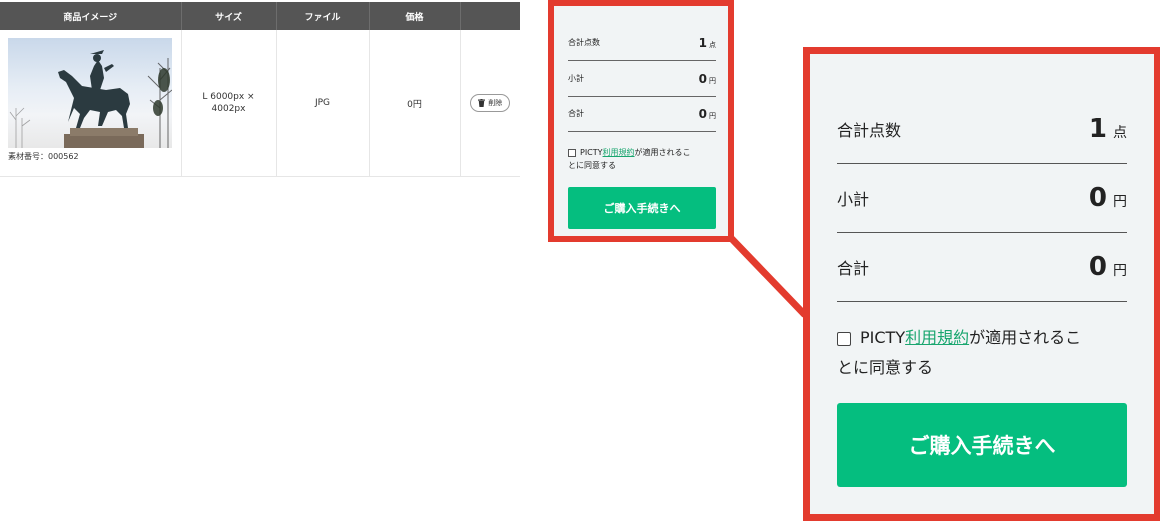 Image resolution: width=1160 pixels, height=521 pixels. I want to click on header-image: 商品イメージ, so click(91, 16).